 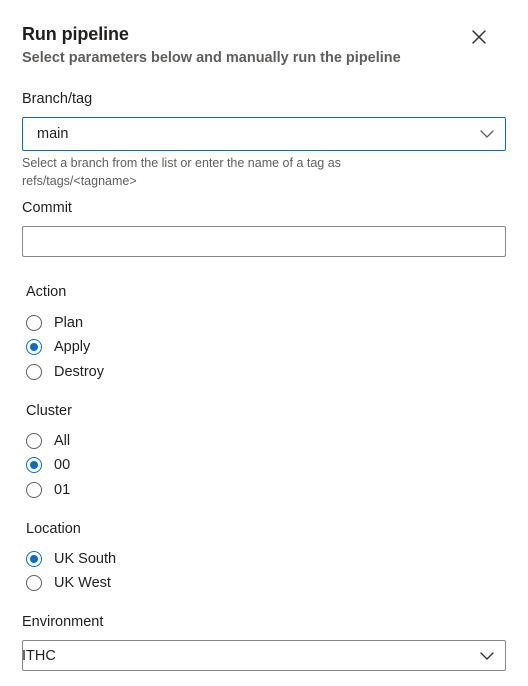 I want to click on radio-label: UK West, so click(x=82, y=583).